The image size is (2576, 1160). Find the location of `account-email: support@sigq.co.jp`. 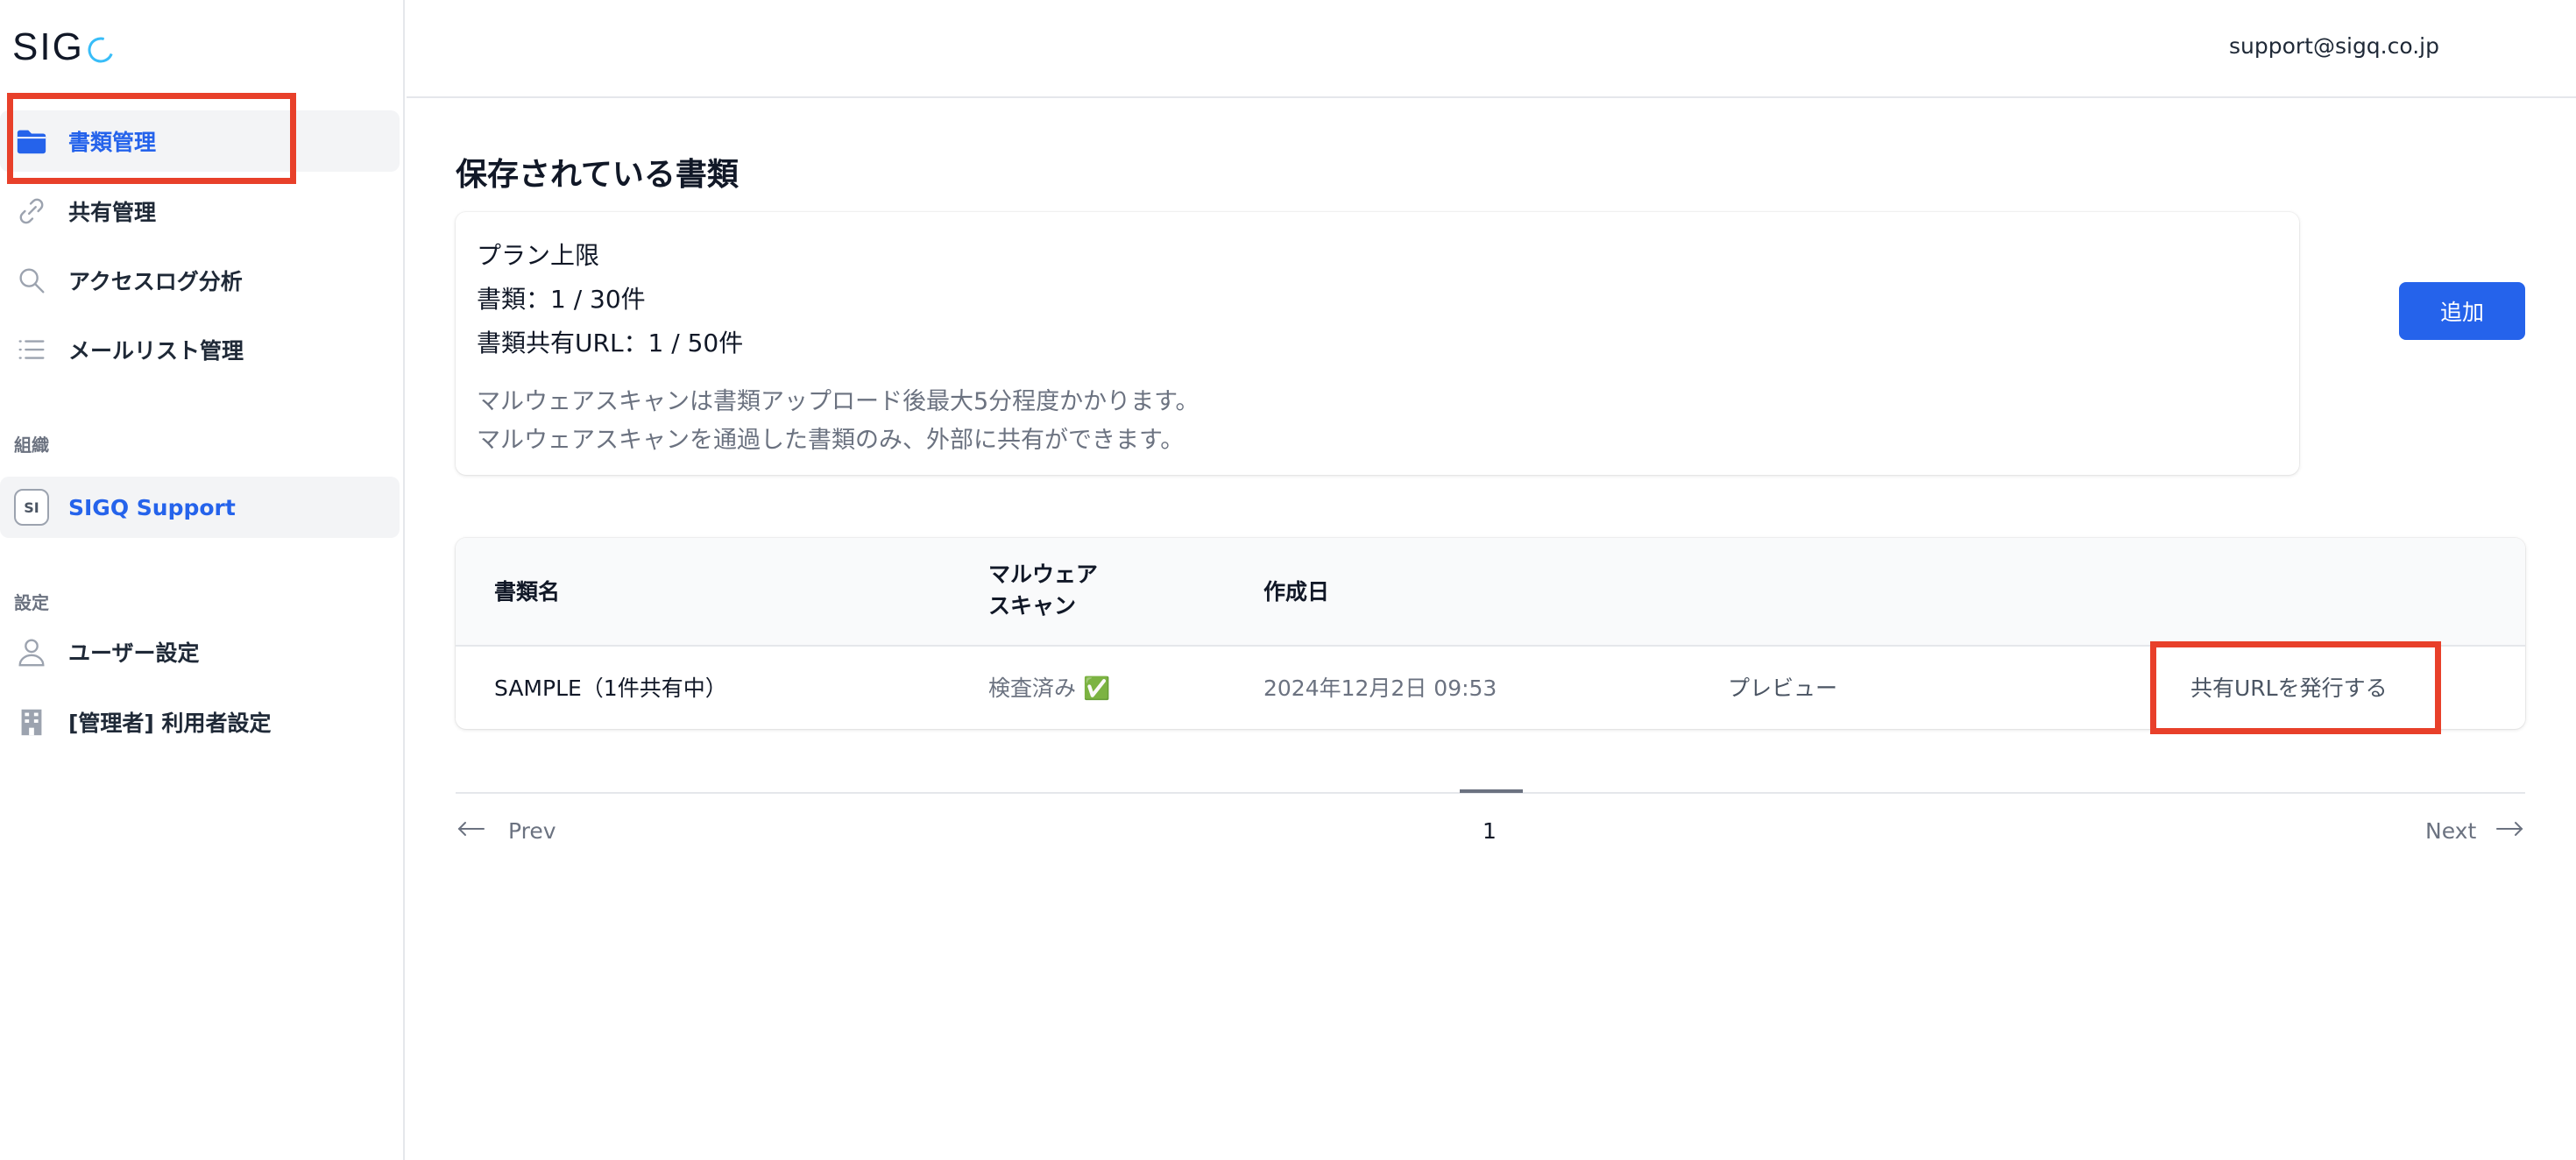

account-email: support@sigq.co.jp is located at coordinates (2334, 46).